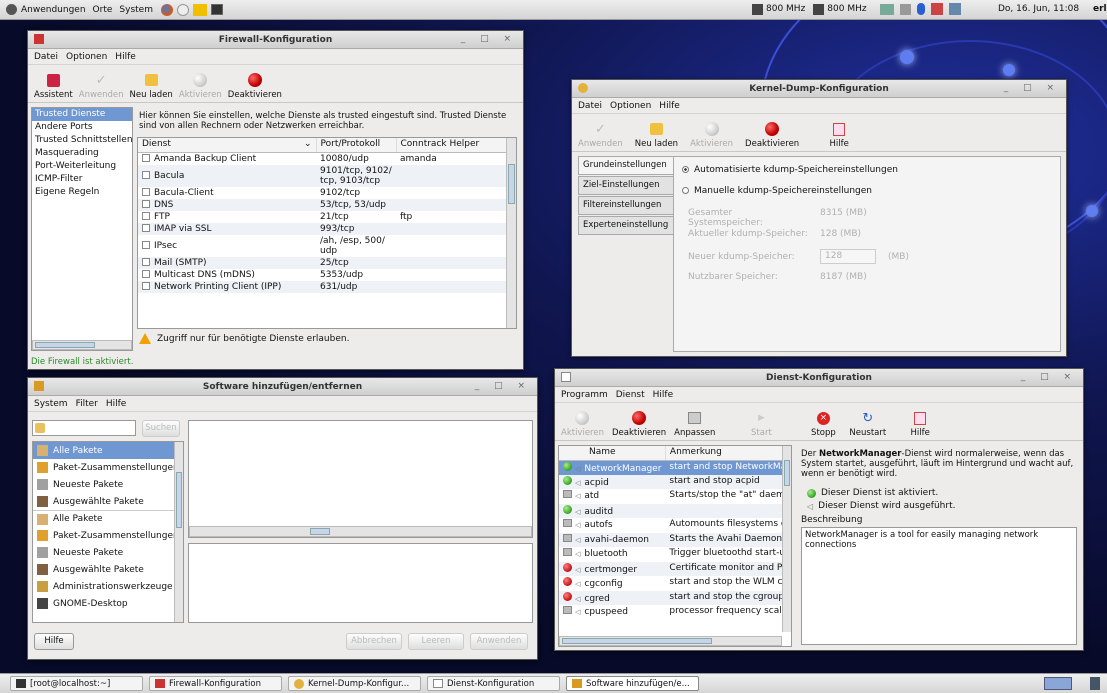 This screenshot has width=1107, height=693. Describe the element at coordinates (675, 467) in the screenshot. I see `service-row: ◁ NetworkManager start and stop NetworkMa` at that location.